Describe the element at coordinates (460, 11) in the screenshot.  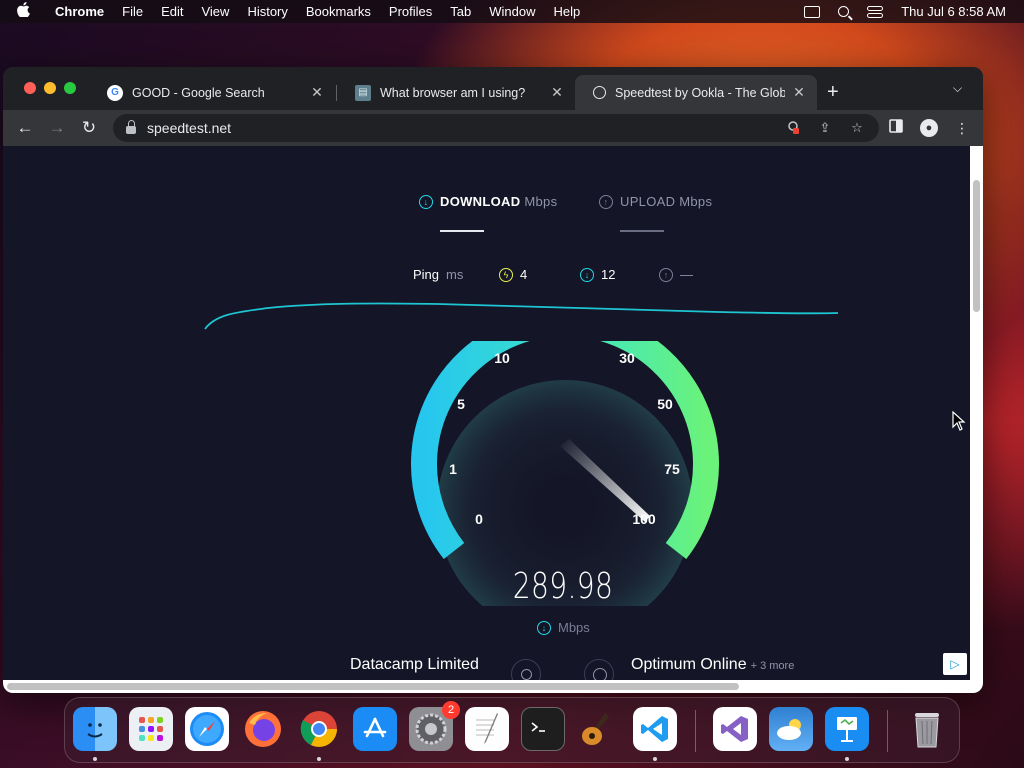
I see `menu-tab: Tab` at that location.